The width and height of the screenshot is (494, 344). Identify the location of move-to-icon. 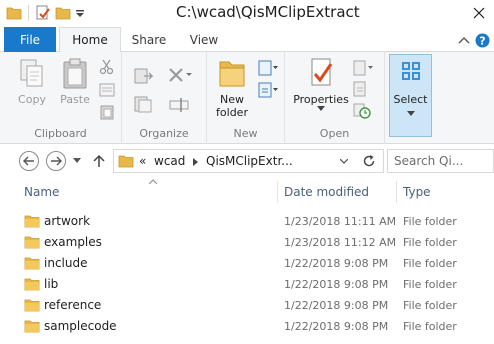
(144, 76).